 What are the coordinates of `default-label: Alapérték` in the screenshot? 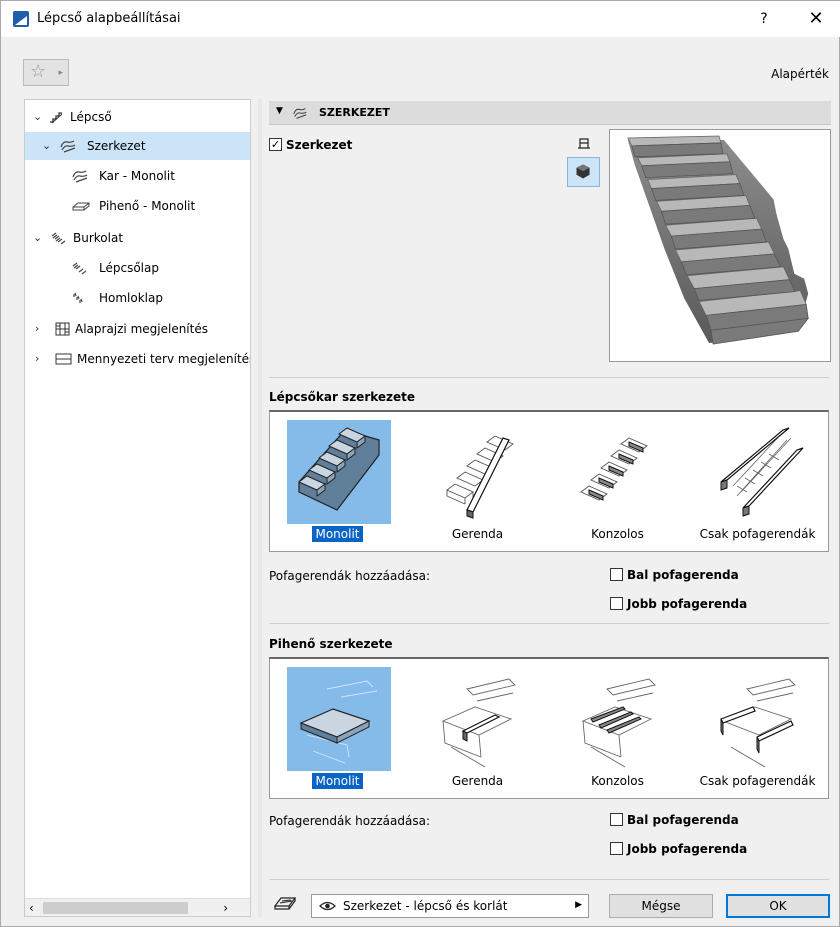 It's located at (800, 74).